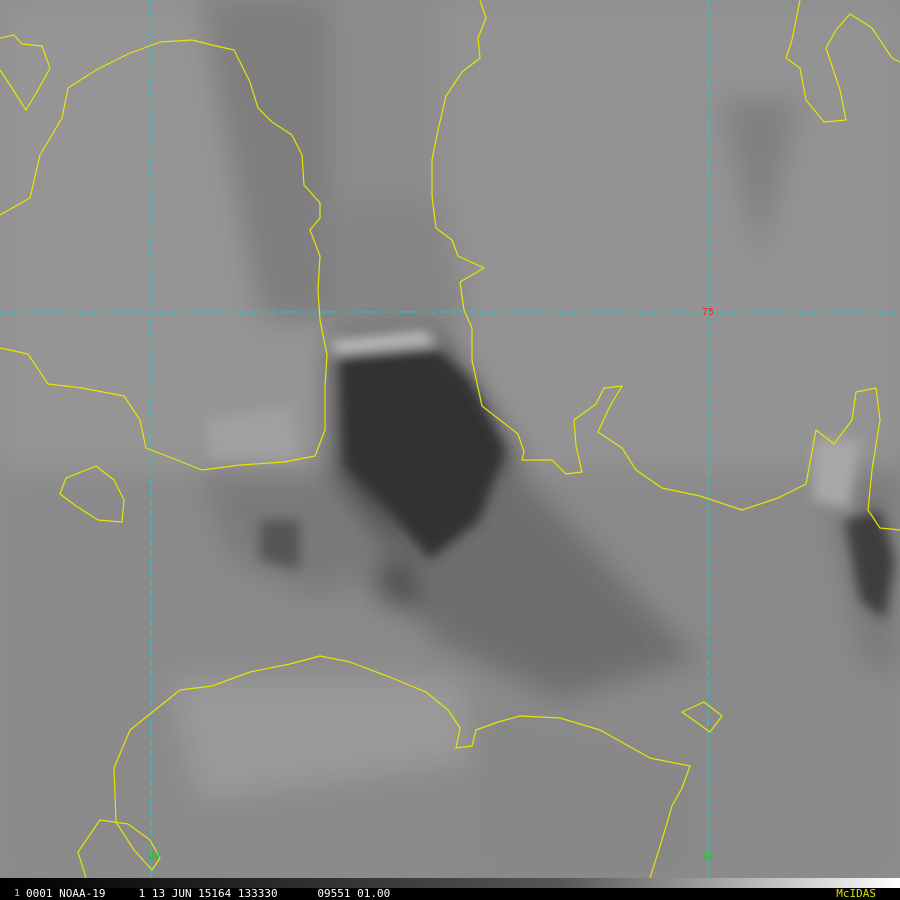 The height and width of the screenshot is (900, 900). What do you see at coordinates (702, 717) in the screenshot?
I see `coastline-south-islet` at bounding box center [702, 717].